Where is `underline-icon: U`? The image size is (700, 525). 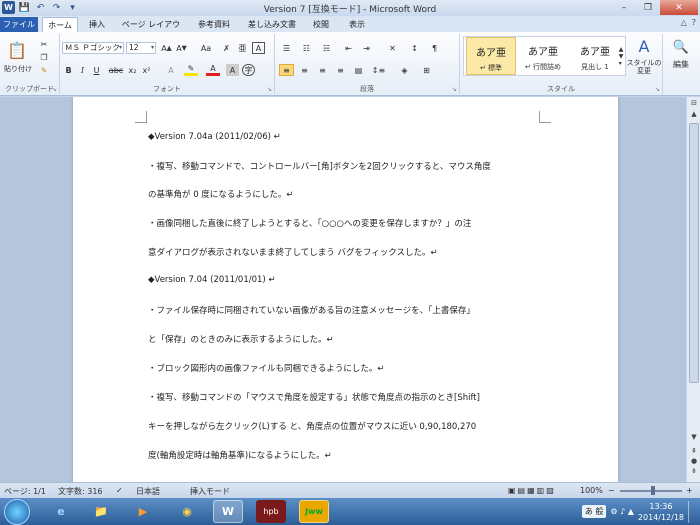 underline-icon: U is located at coordinates (96, 70).